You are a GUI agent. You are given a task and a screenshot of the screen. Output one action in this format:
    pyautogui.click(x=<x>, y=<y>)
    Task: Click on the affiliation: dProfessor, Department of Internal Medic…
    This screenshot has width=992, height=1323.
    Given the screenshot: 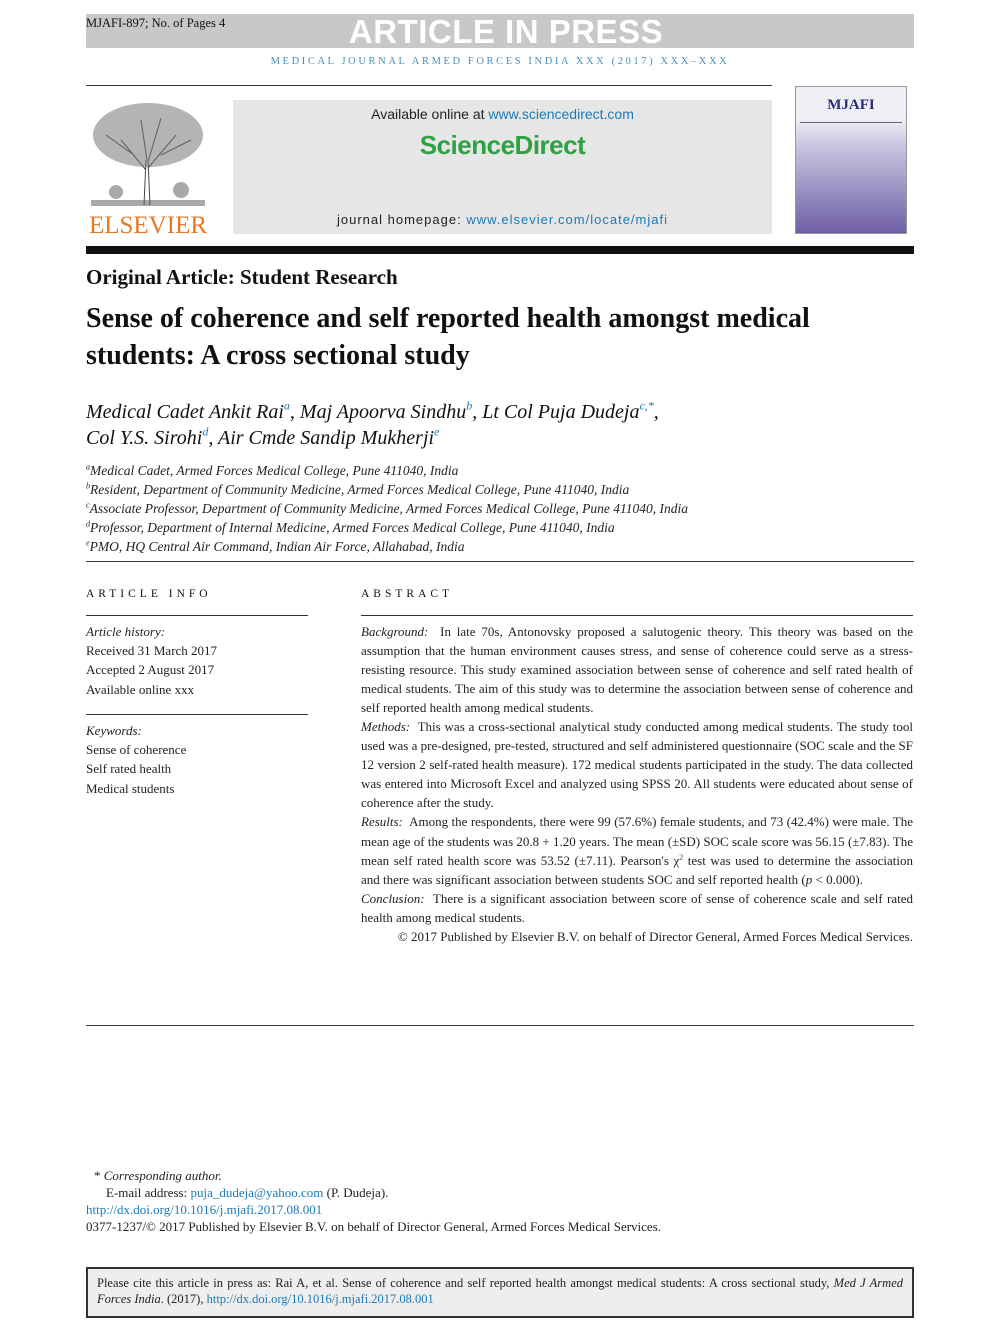 What is the action you would take?
    pyautogui.click(x=350, y=527)
    